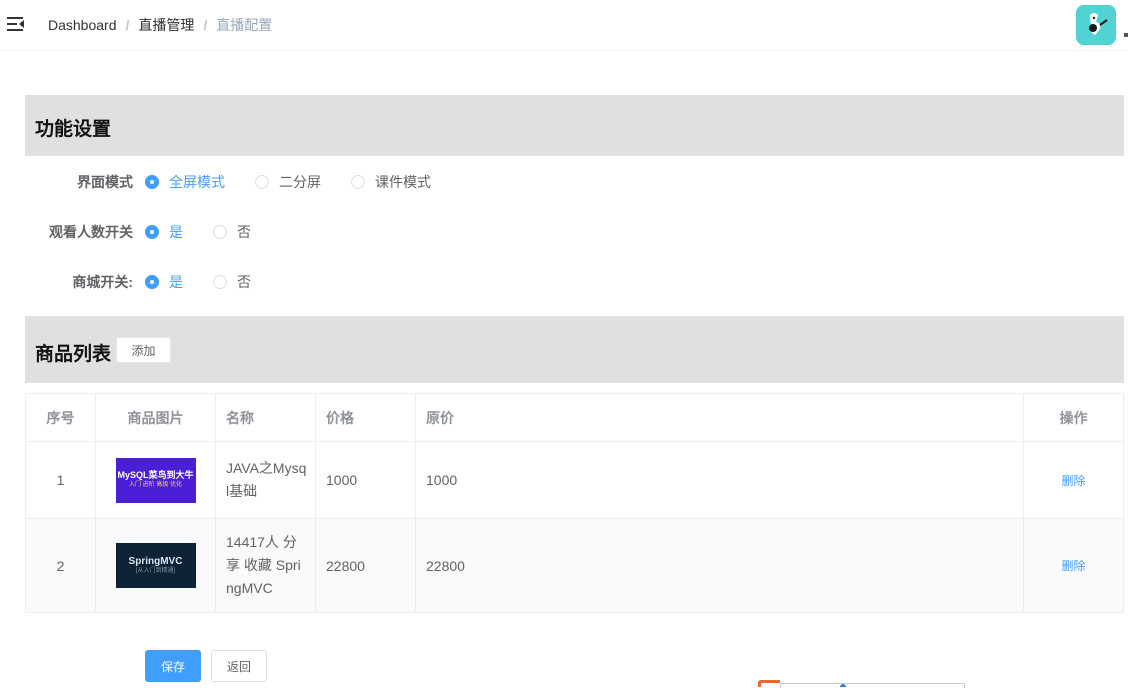 The width and height of the screenshot is (1128, 688). What do you see at coordinates (73, 354) in the screenshot?
I see `products-title: 商品列表` at bounding box center [73, 354].